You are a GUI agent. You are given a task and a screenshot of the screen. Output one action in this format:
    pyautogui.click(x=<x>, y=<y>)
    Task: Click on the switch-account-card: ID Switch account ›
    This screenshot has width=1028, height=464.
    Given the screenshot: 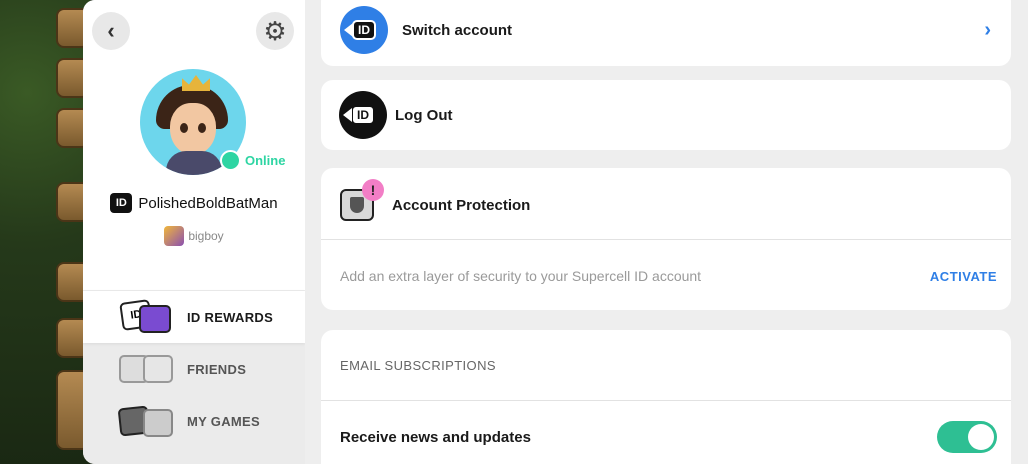 What is the action you would take?
    pyautogui.click(x=666, y=33)
    